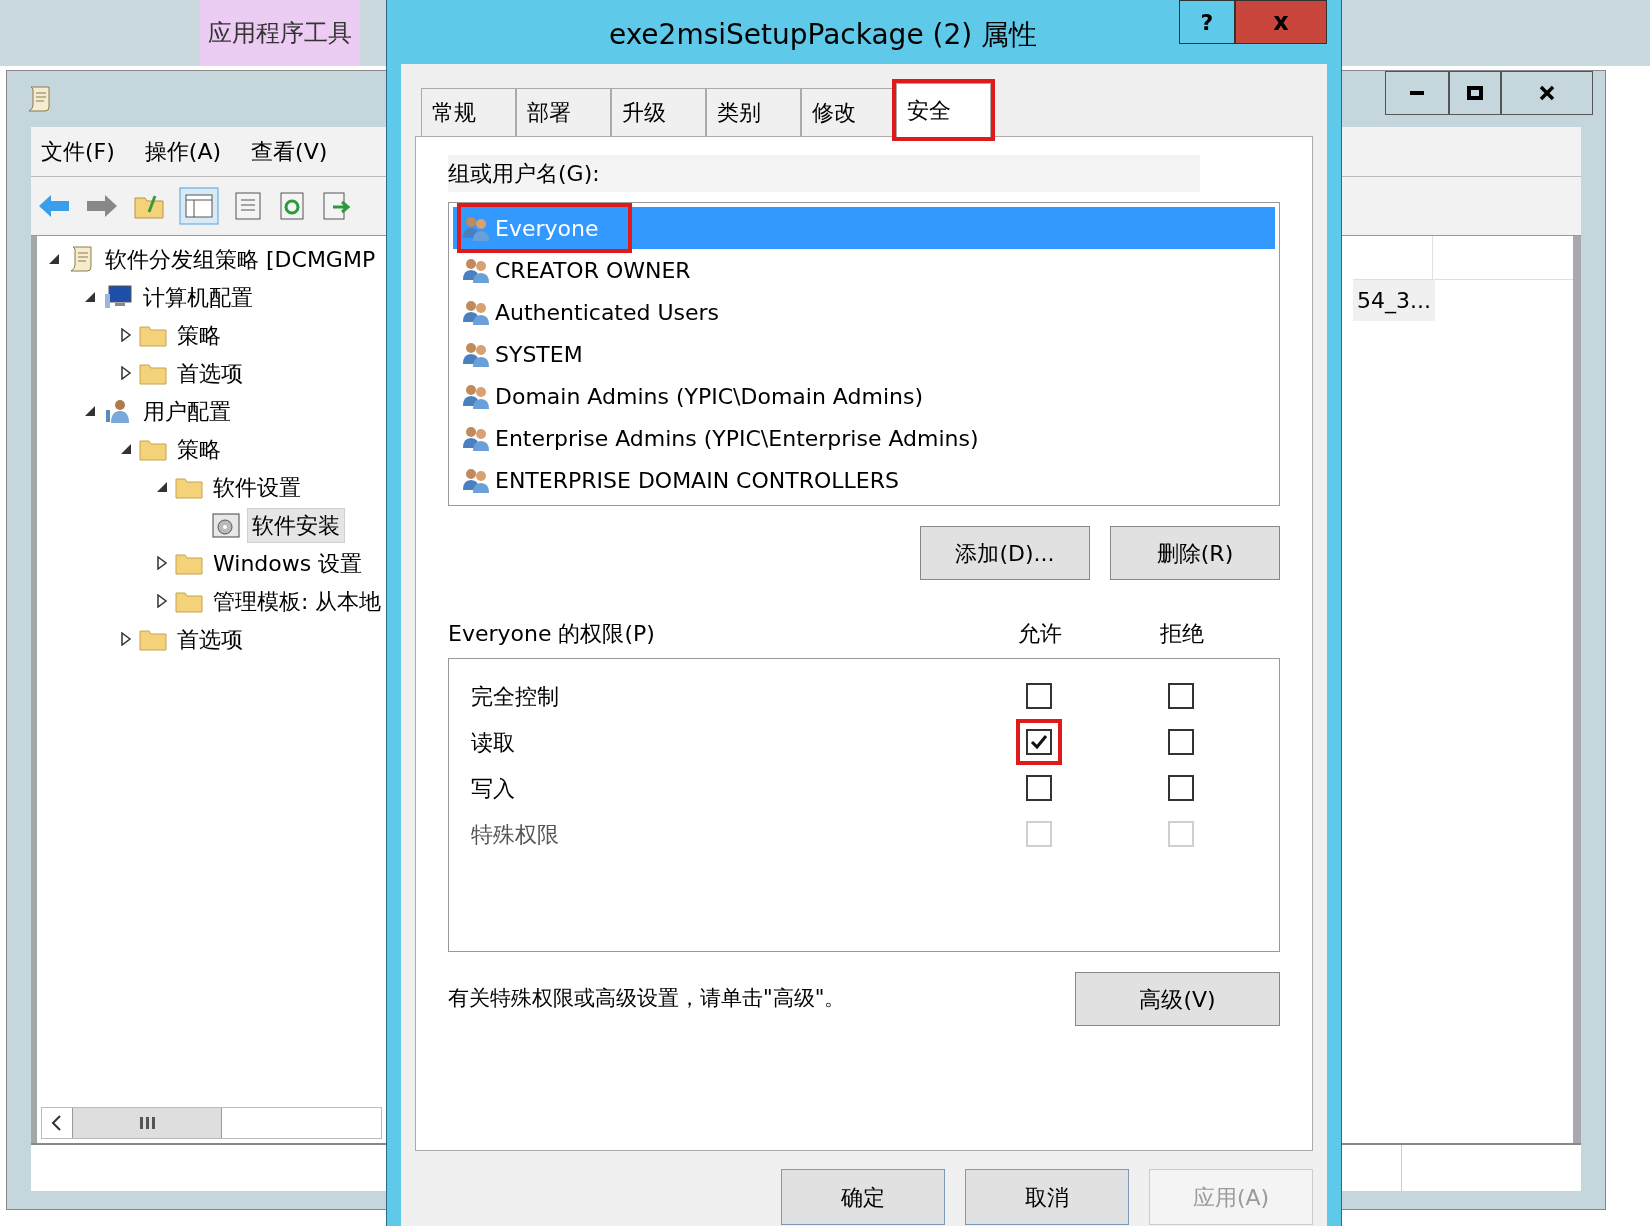 The image size is (1650, 1226). What do you see at coordinates (864, 312) in the screenshot?
I see `principal-row: Authenticated Users` at bounding box center [864, 312].